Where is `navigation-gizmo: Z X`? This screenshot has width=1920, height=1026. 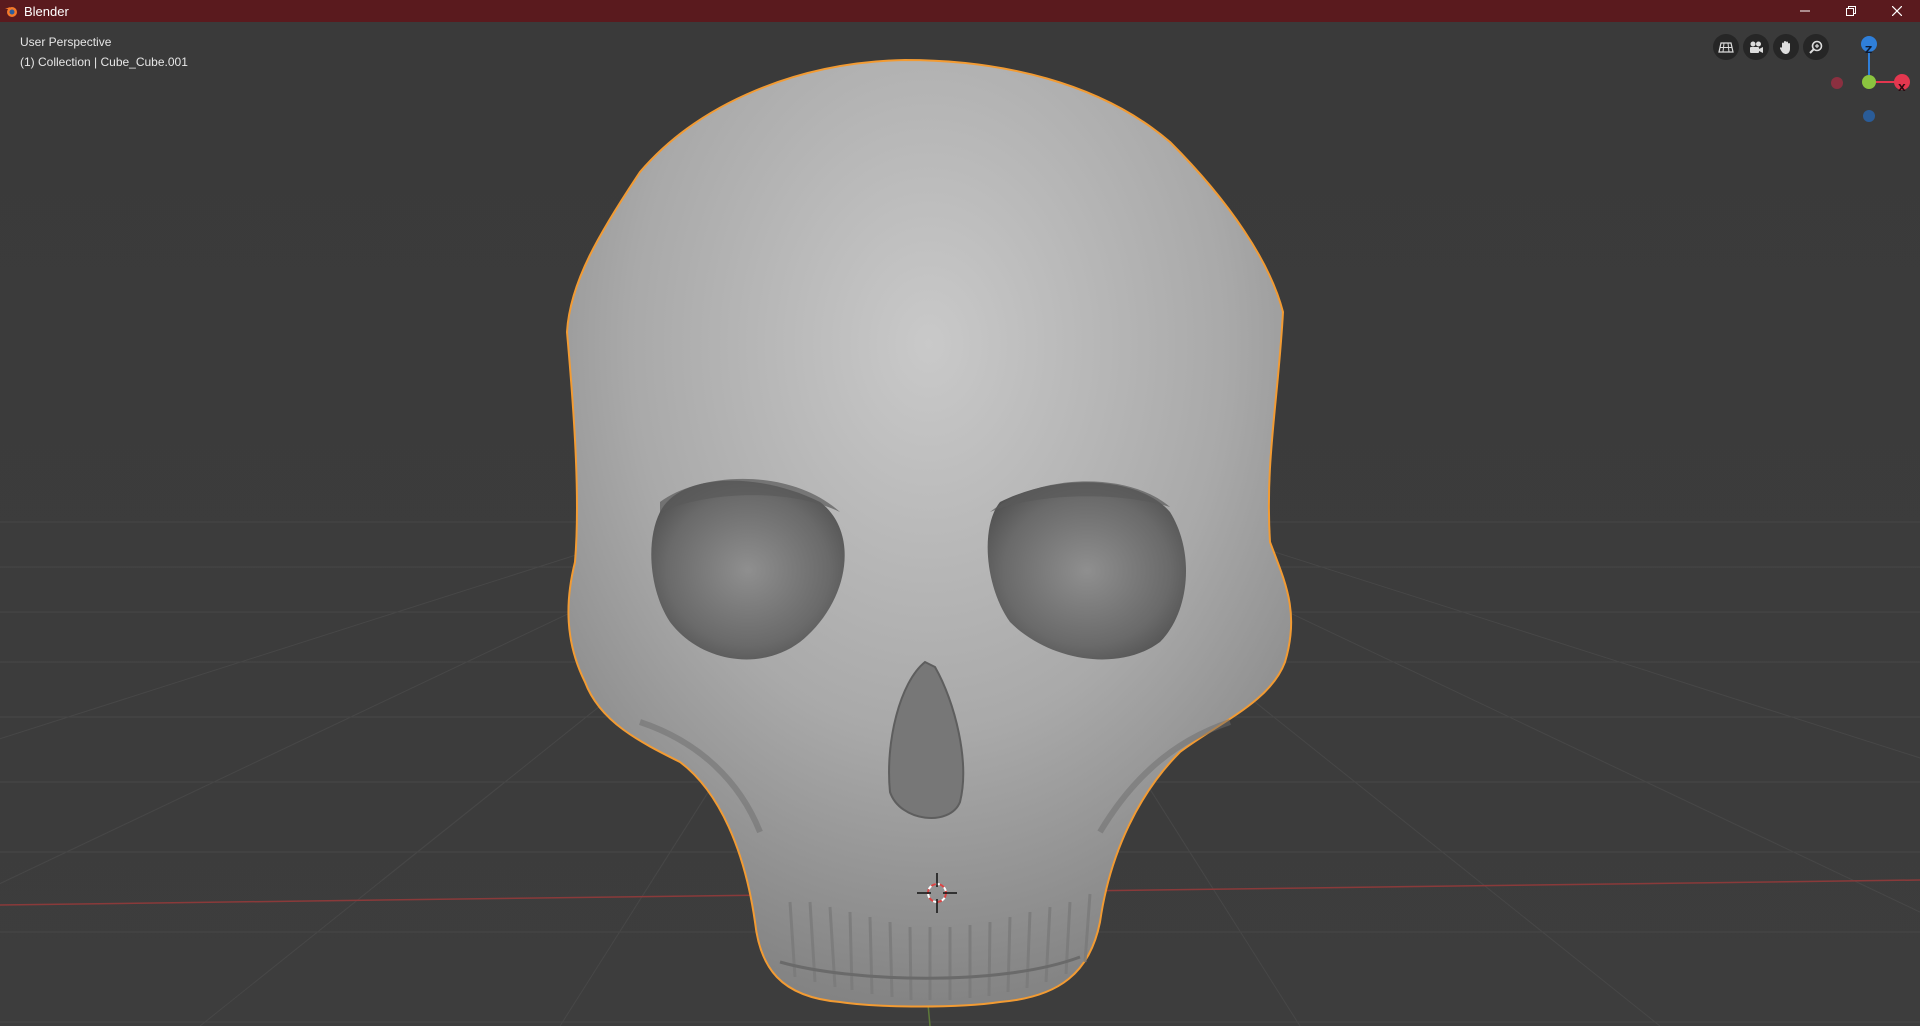
navigation-gizmo: Z X is located at coordinates (1870, 80).